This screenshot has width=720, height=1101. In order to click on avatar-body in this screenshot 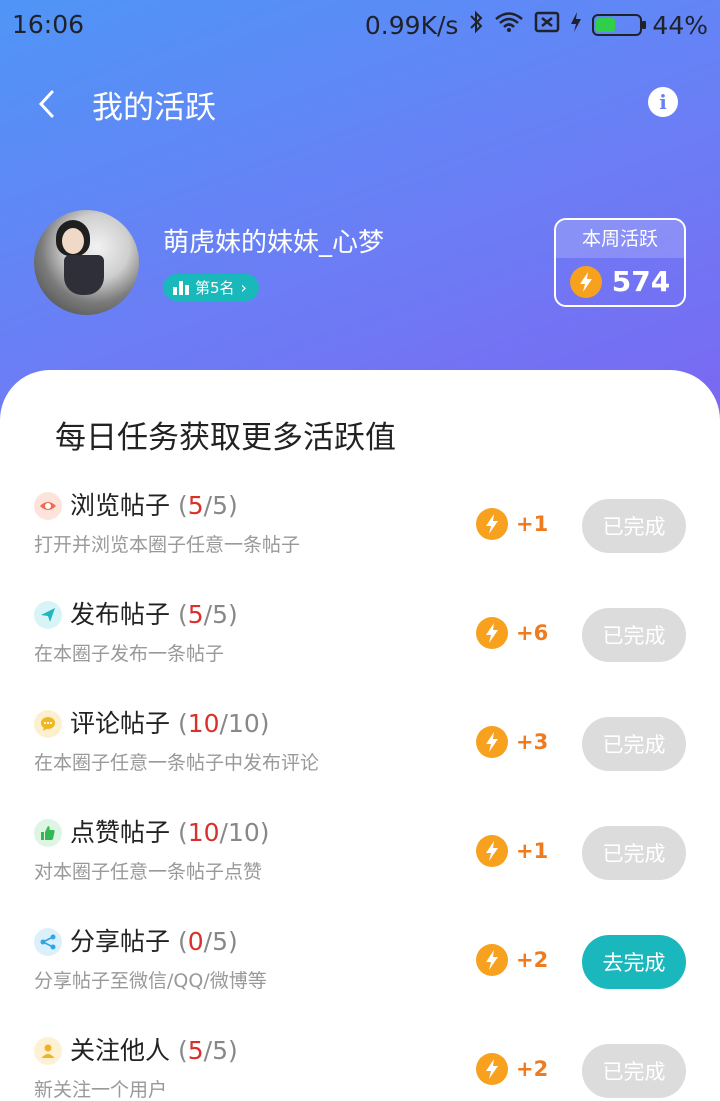, I will do `click(84, 275)`.